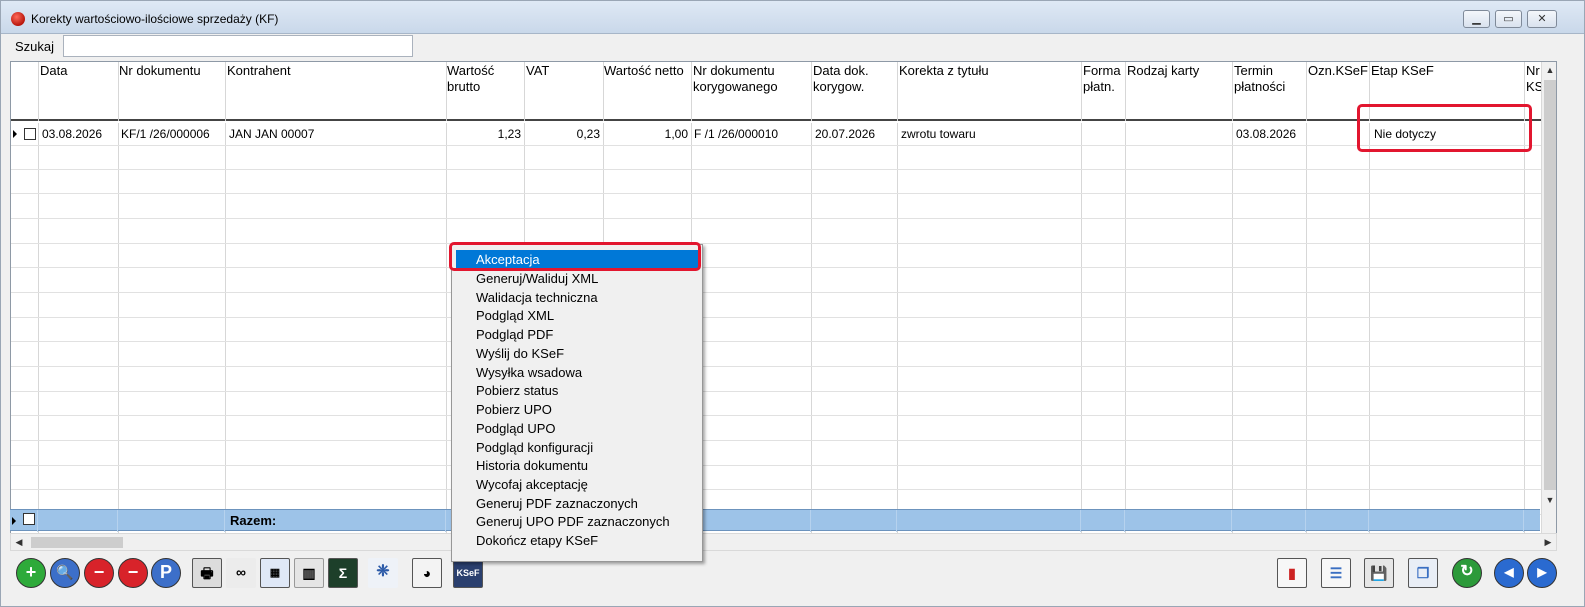  I want to click on column-header-wartosc-netto: Wartość netto, so click(644, 71).